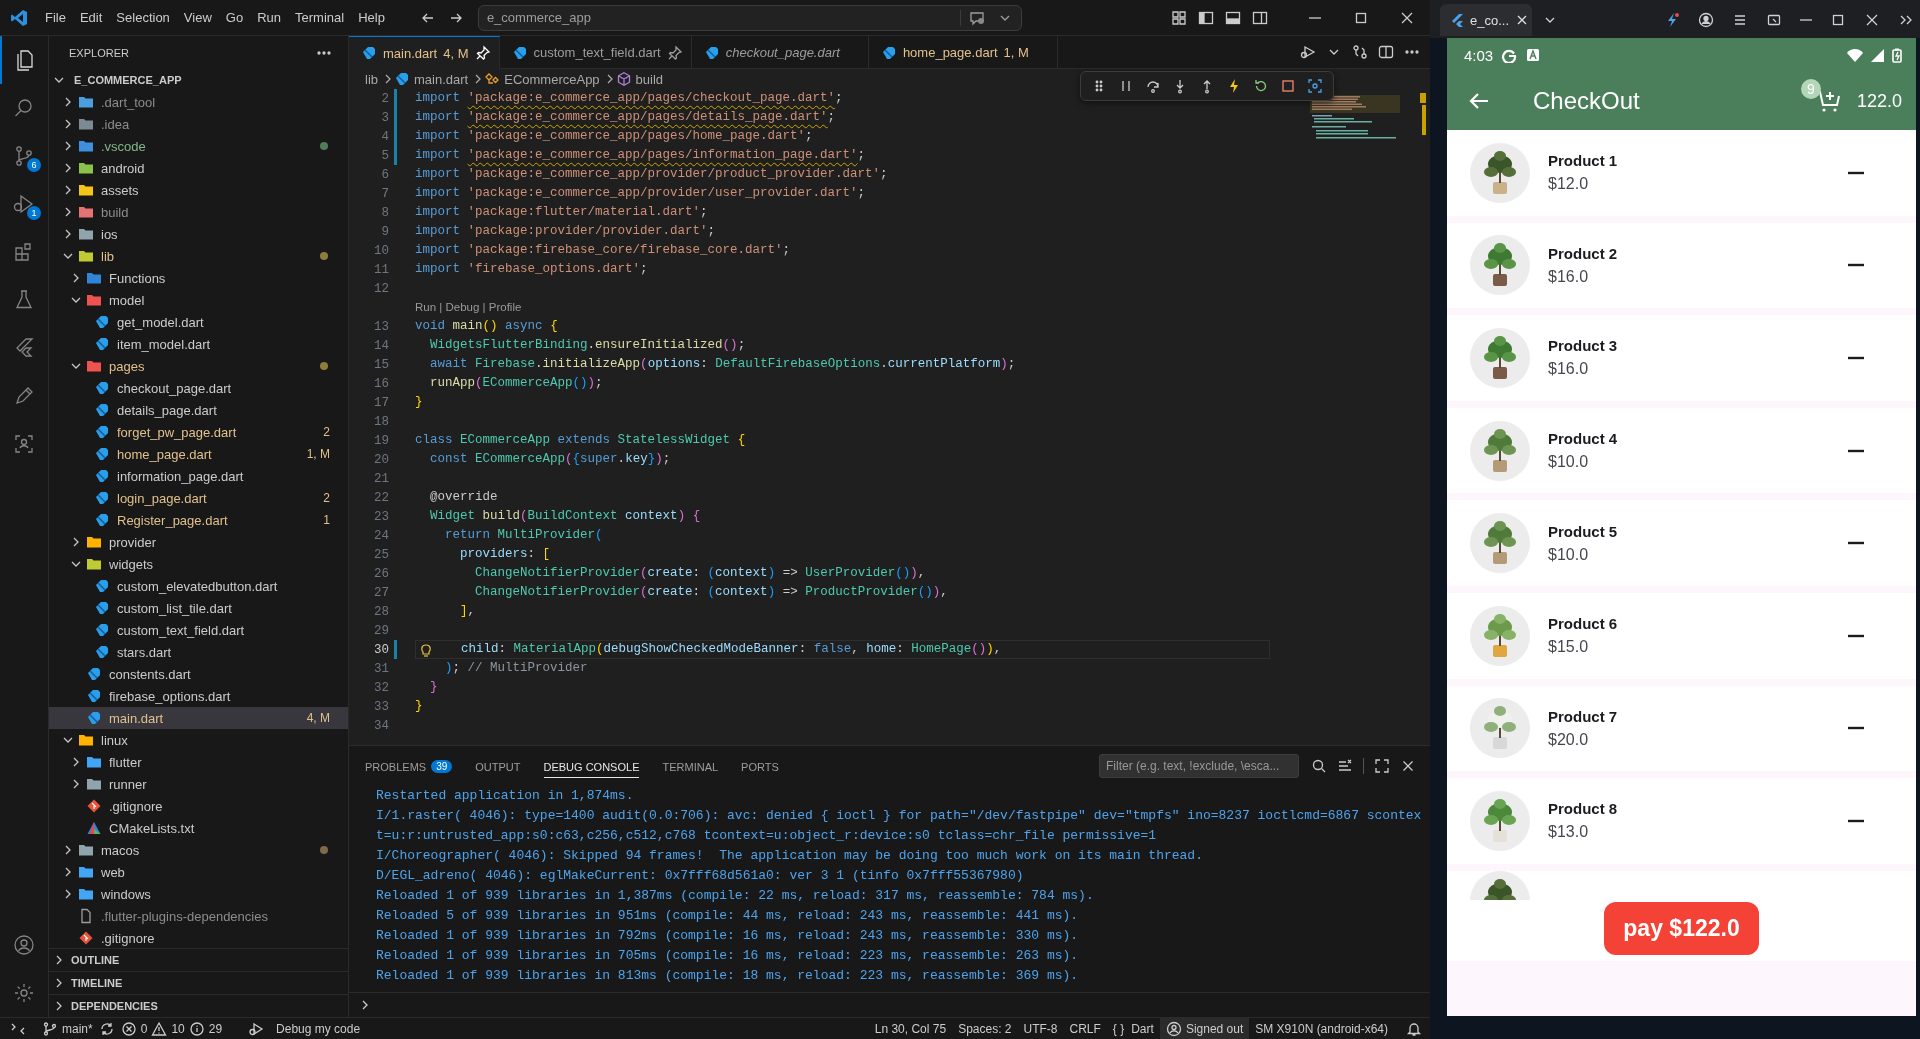 The image size is (1920, 1039). I want to click on console-line: Reloaded 1 of 939 libraries in 813ms (compile: 18 ms, reload: 223 ms, reassemble: 369 ms)., so click(728, 976).